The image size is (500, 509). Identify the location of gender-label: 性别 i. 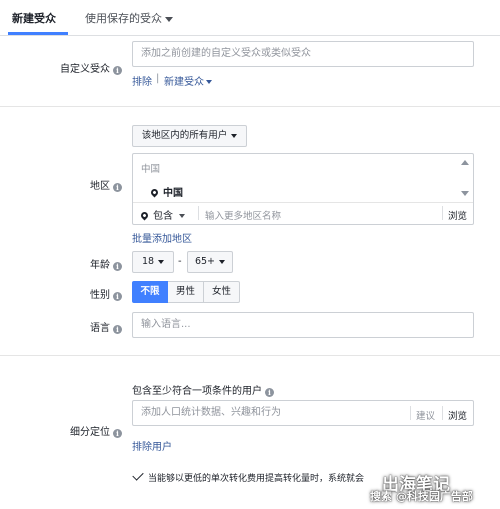
(91, 293).